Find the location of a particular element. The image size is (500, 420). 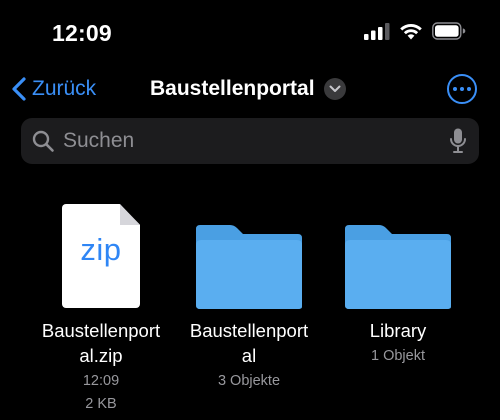

more-options-button is located at coordinates (462, 89).